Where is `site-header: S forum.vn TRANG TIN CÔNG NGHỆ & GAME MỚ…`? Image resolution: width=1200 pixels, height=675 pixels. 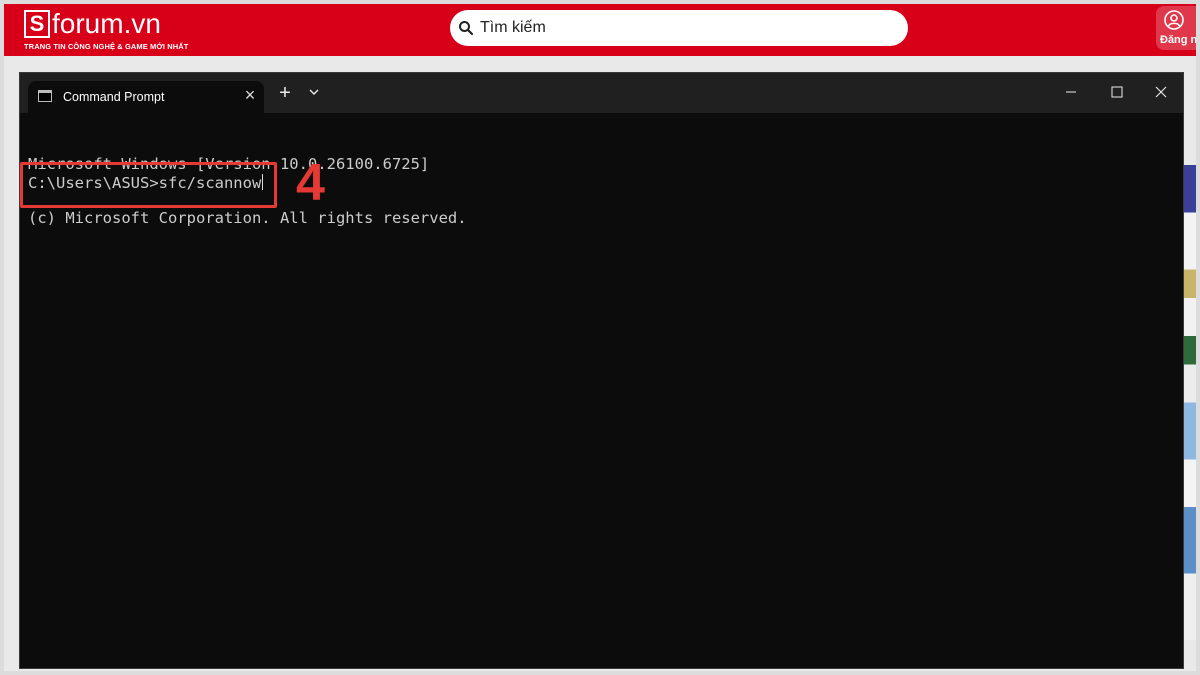 site-header: S forum.vn TRANG TIN CÔNG NGHỆ & GAME MỚ… is located at coordinates (601, 30).